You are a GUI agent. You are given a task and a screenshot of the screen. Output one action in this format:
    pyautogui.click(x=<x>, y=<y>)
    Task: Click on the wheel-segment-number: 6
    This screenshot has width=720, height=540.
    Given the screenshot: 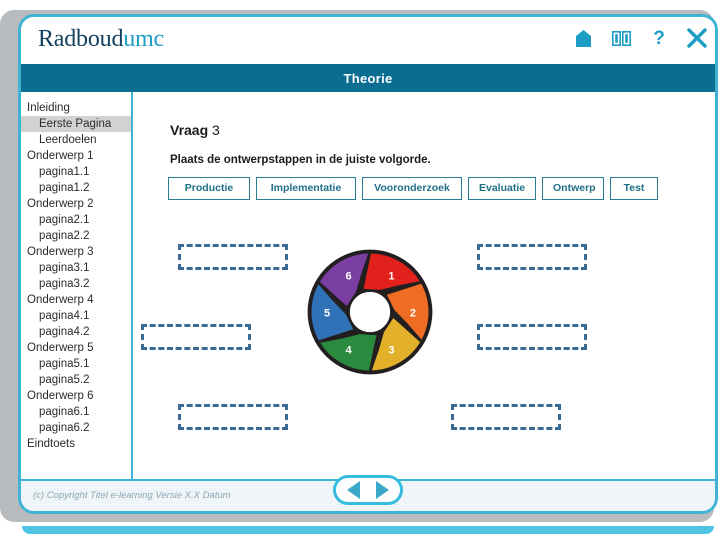 What is the action you would take?
    pyautogui.click(x=348, y=276)
    